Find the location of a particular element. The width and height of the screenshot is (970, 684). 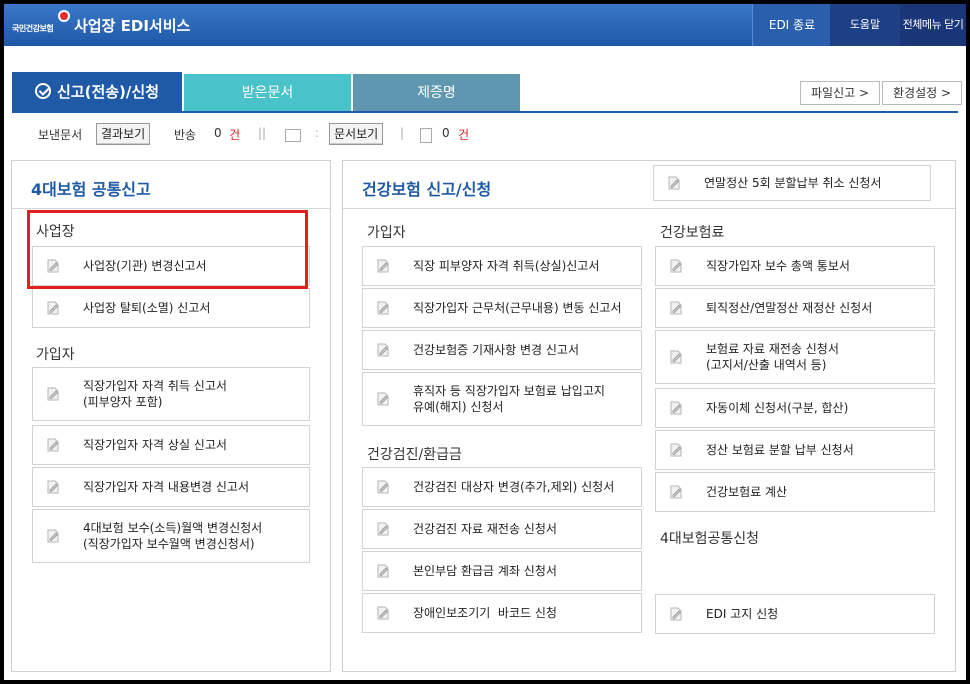

help-button: 도움말 is located at coordinates (865, 25).